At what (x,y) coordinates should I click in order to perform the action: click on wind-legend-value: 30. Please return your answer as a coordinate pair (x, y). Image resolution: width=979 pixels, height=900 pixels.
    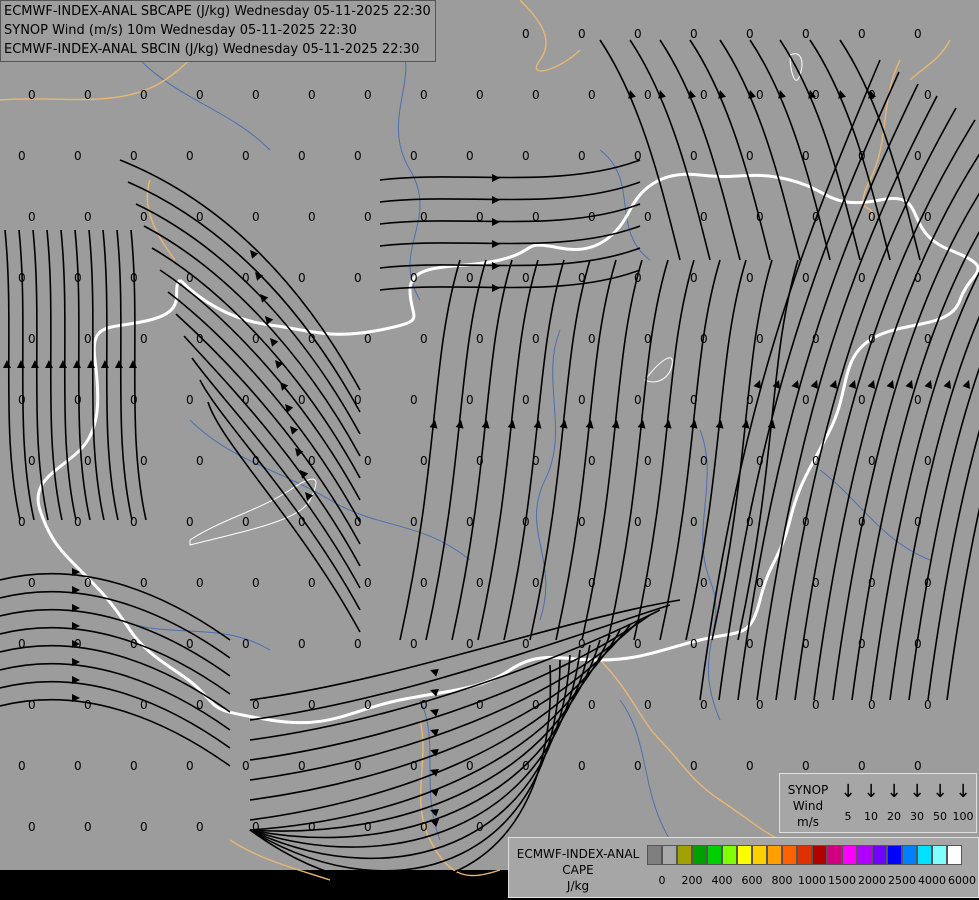
    Looking at the image, I should click on (917, 816).